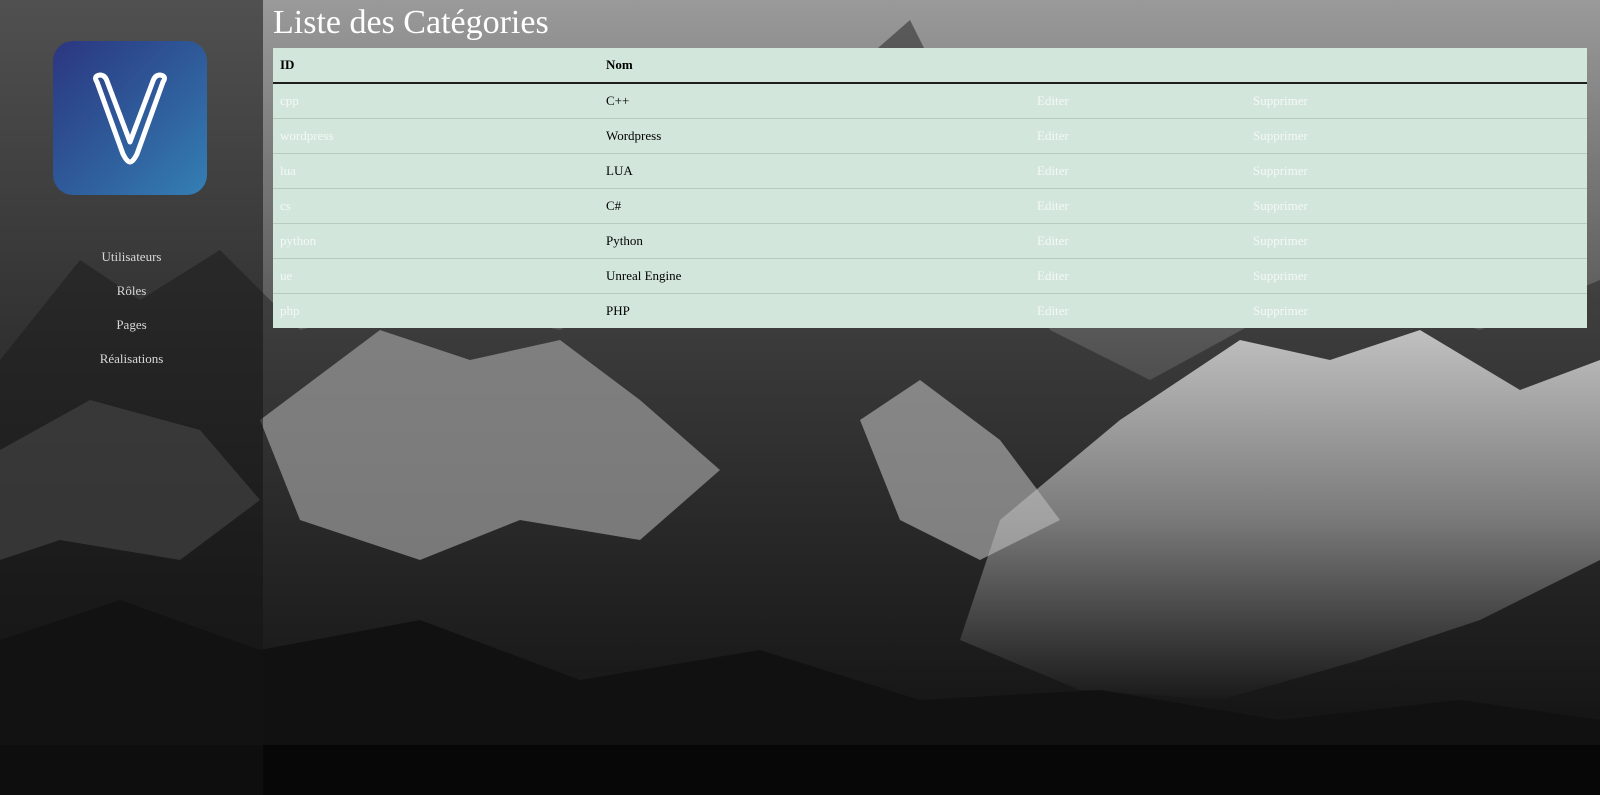  What do you see at coordinates (436, 66) in the screenshot?
I see `column-header-id: ID` at bounding box center [436, 66].